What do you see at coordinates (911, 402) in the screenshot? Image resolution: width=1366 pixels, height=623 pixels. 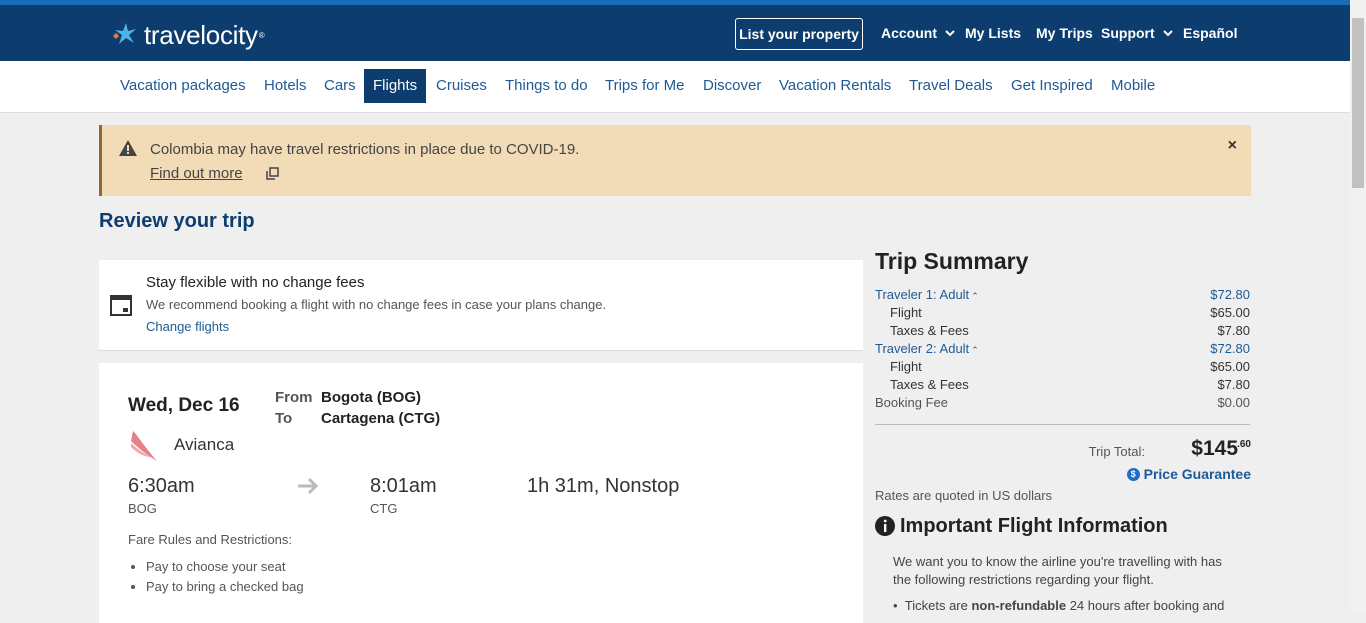 I see `booking-fee-label: Booking Fee` at bounding box center [911, 402].